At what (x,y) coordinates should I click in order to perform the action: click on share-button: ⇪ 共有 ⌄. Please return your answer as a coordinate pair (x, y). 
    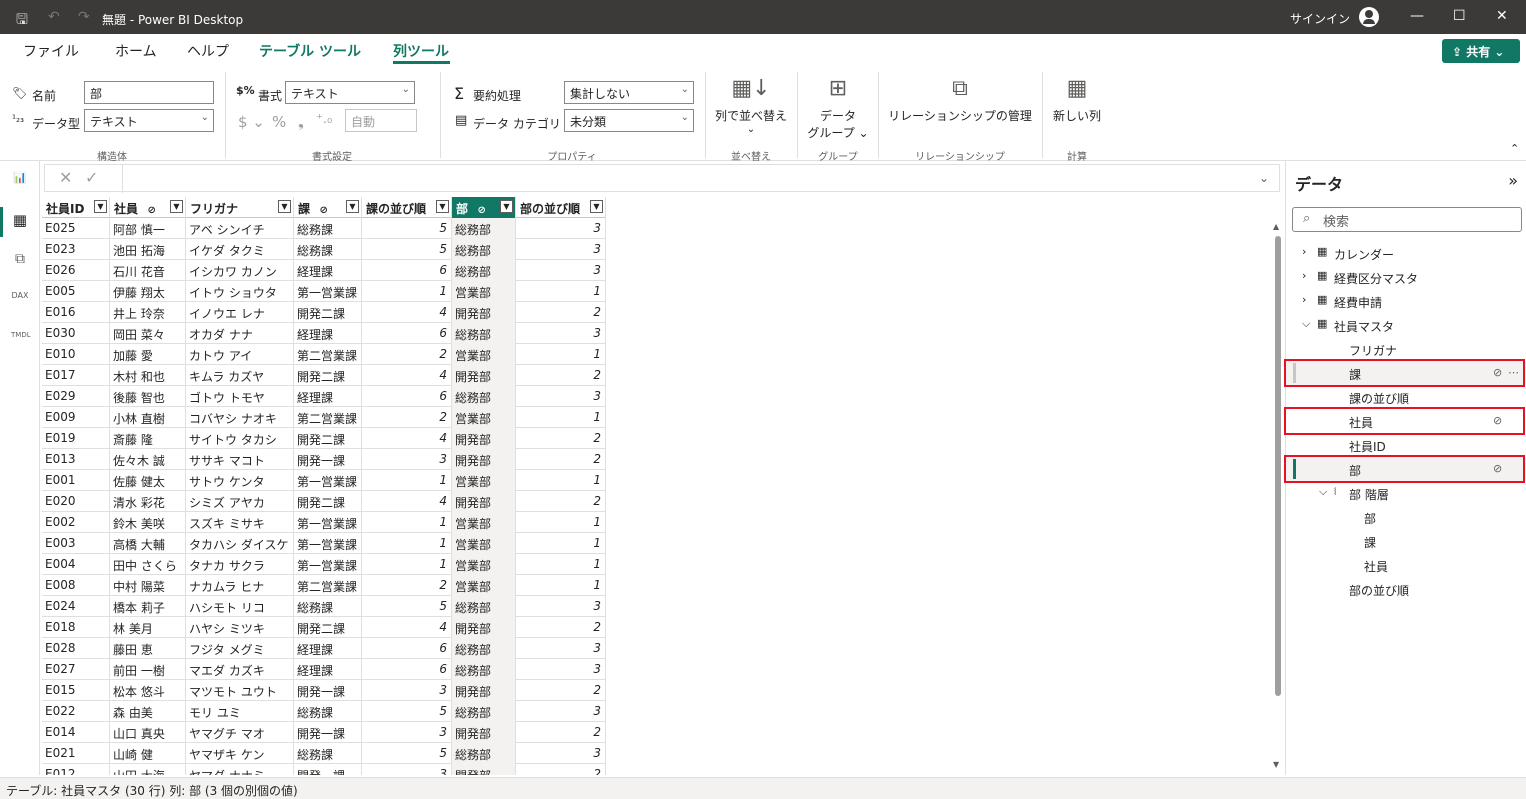
    Looking at the image, I should click on (1481, 51).